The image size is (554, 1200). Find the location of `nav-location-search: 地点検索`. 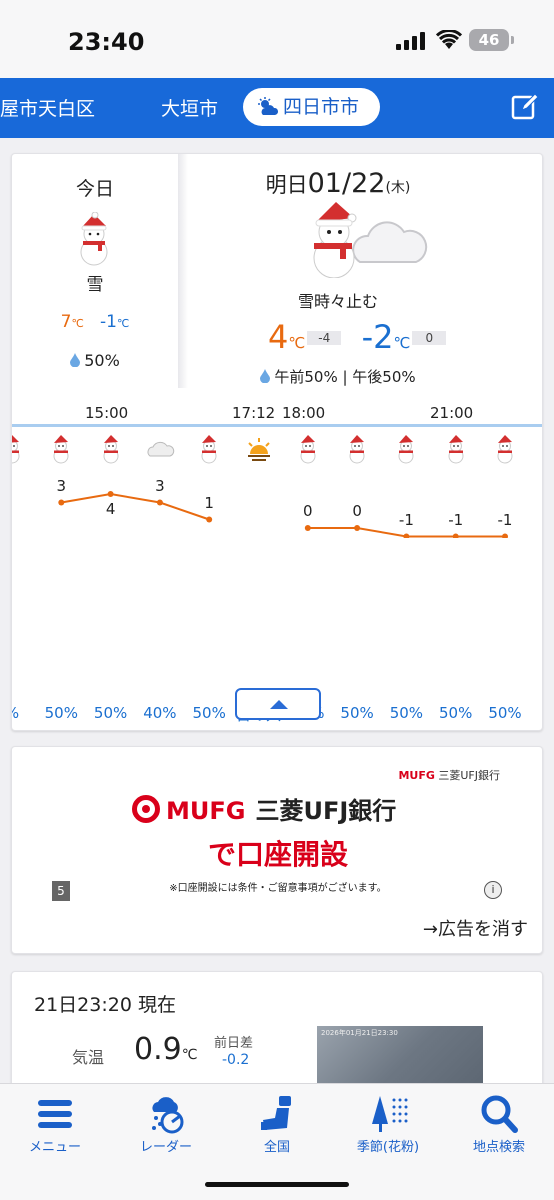

nav-location-search: 地点検索 is located at coordinates (499, 1125).